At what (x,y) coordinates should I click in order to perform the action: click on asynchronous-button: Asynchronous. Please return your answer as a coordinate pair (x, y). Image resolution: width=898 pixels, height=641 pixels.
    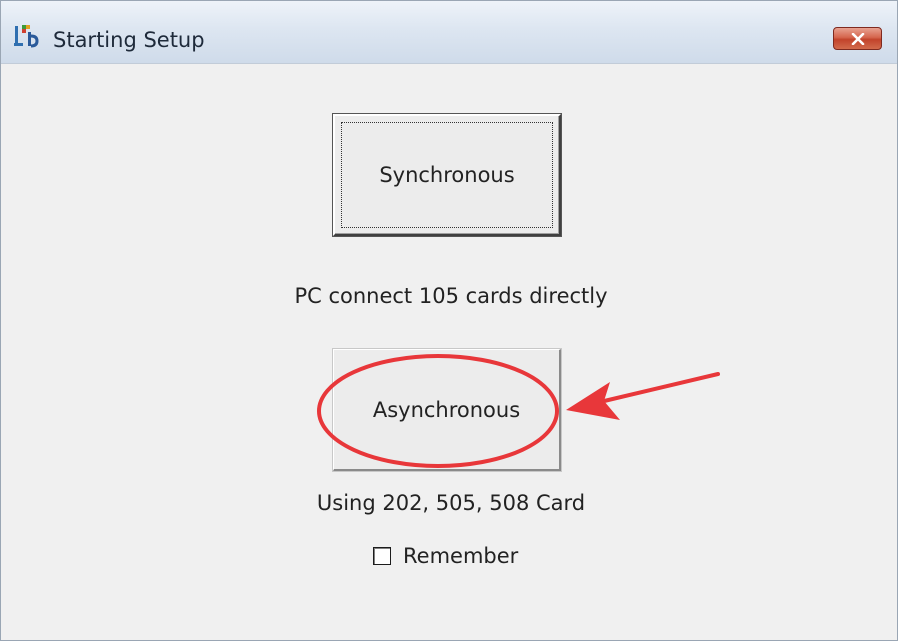
    Looking at the image, I should click on (447, 410).